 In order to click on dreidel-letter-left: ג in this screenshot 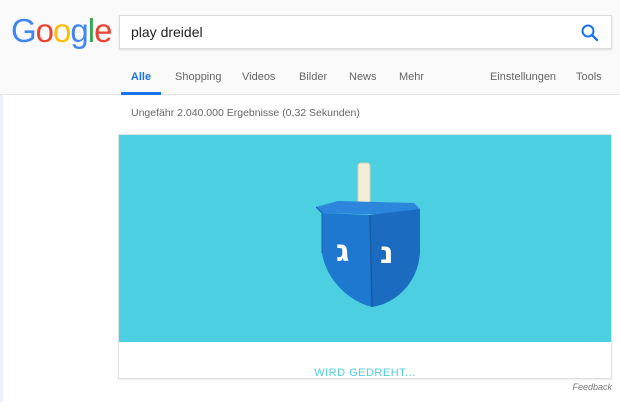, I will do `click(342, 251)`.